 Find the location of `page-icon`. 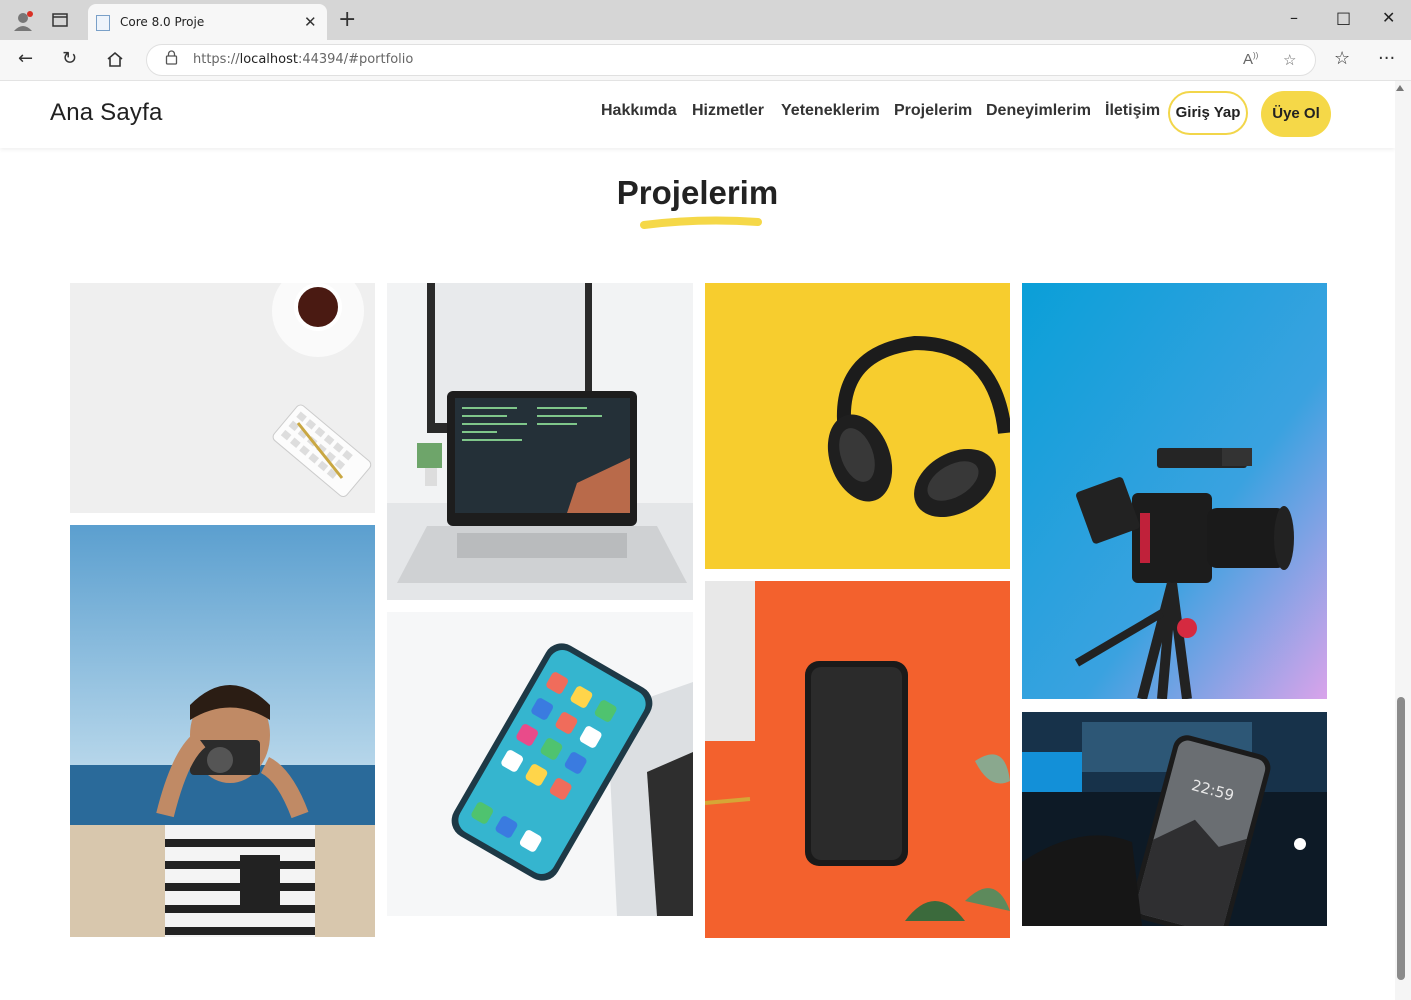

page-icon is located at coordinates (103, 23).